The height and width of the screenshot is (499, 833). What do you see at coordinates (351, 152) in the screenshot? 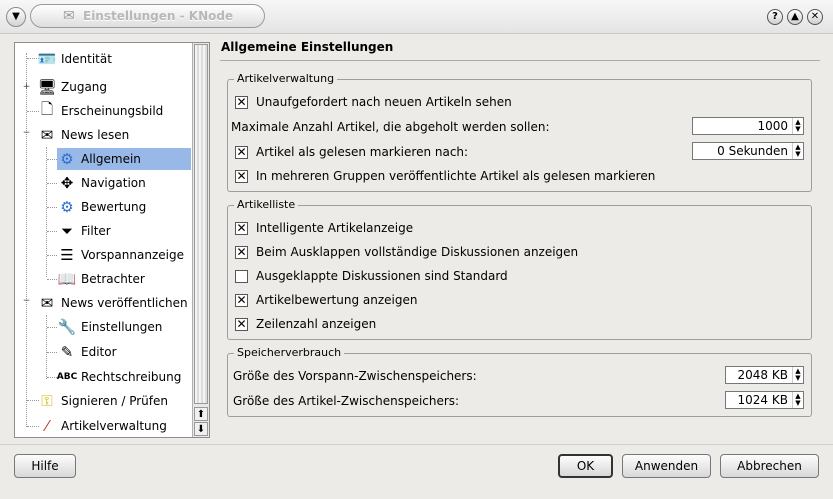
I see `check-mark-read: ✕ Artikel als gelesen markieren nach:` at bounding box center [351, 152].